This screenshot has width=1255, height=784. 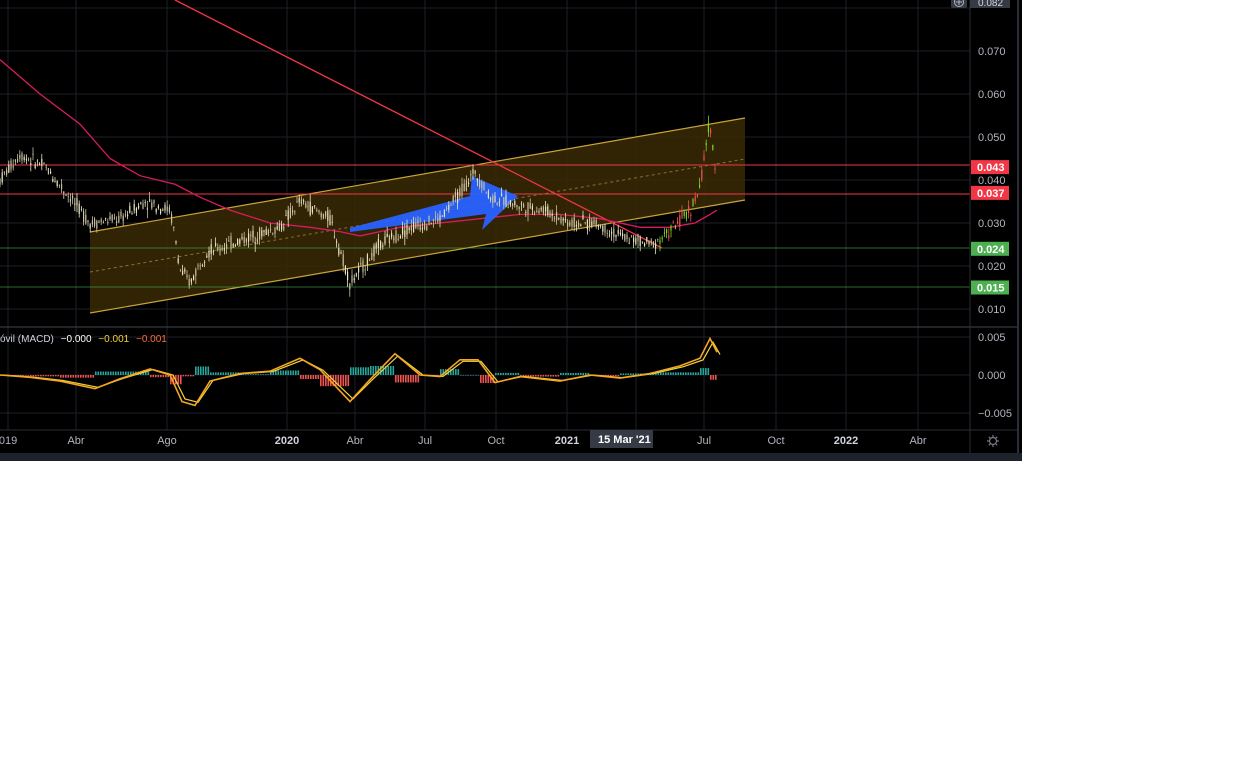 What do you see at coordinates (463, 441) in the screenshot?
I see `time-axis: 019 Abr Ago 2020 Abr Jul Oct 2021 Jul Oct 2022 Abr` at bounding box center [463, 441].